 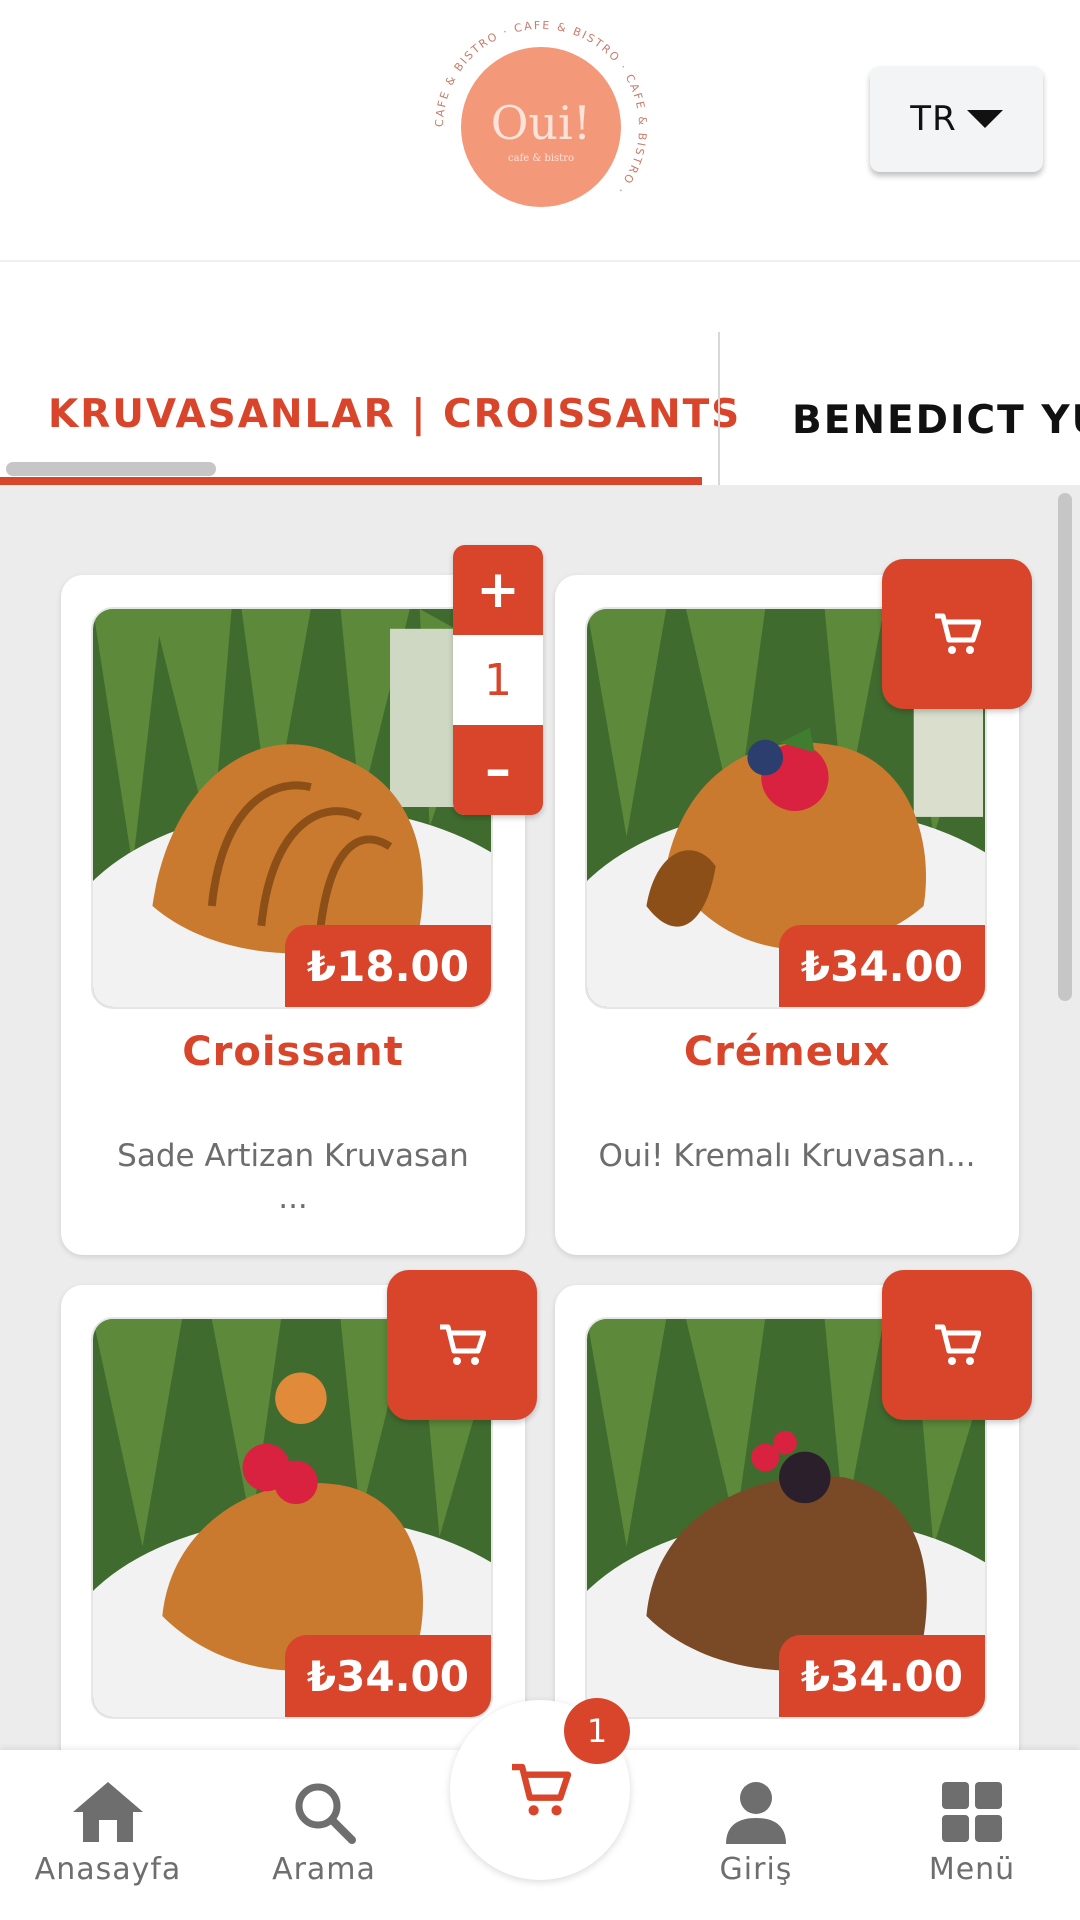 I want to click on tab-benedict: BENEDICT YUM, so click(x=936, y=420).